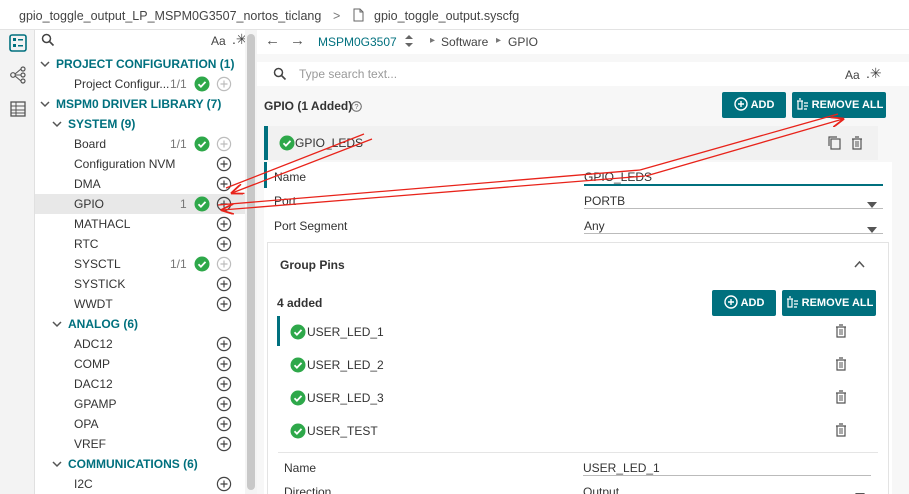 The height and width of the screenshot is (494, 909). What do you see at coordinates (730, 303) in the screenshot?
I see `plus-circle-icon` at bounding box center [730, 303].